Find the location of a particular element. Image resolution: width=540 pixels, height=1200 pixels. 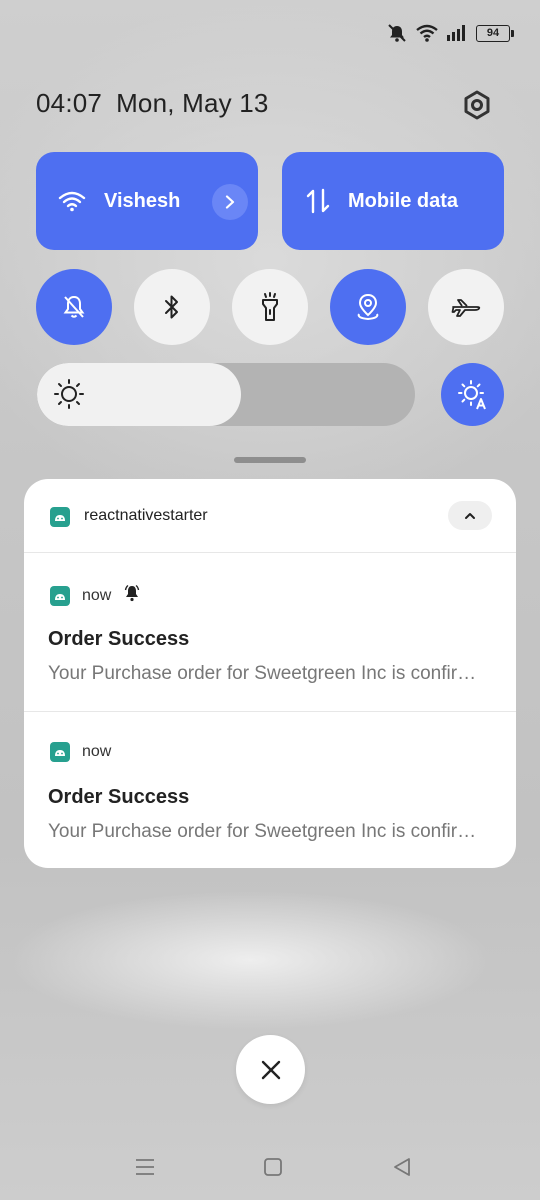

settings-button is located at coordinates (477, 105).